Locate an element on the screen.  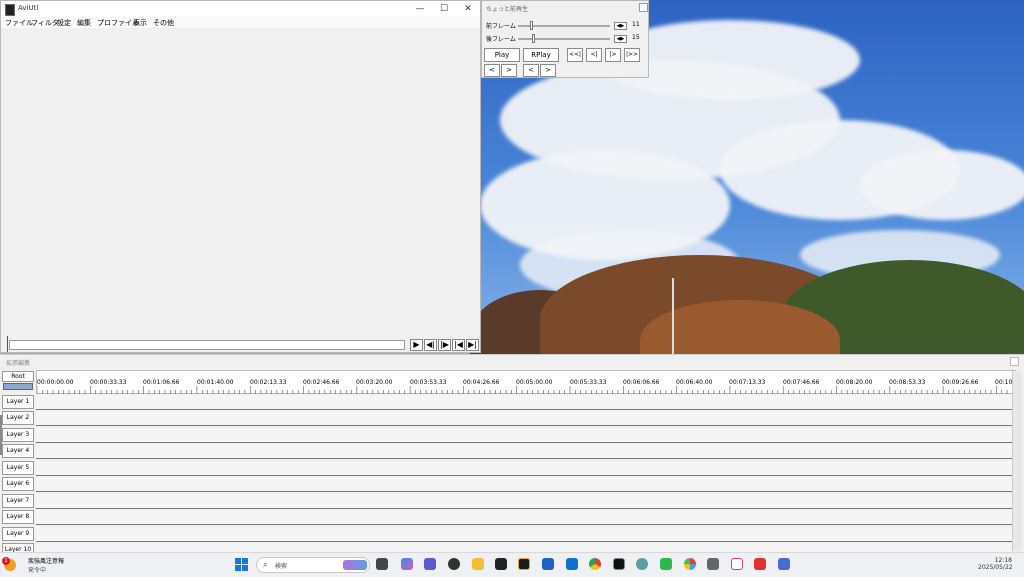
app-icon is located at coordinates (10, 10).